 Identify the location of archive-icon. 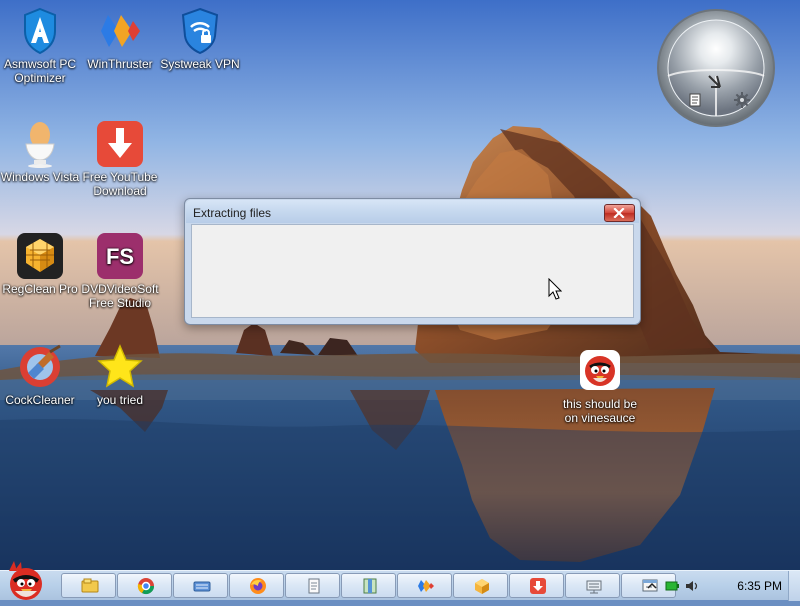
(370, 586).